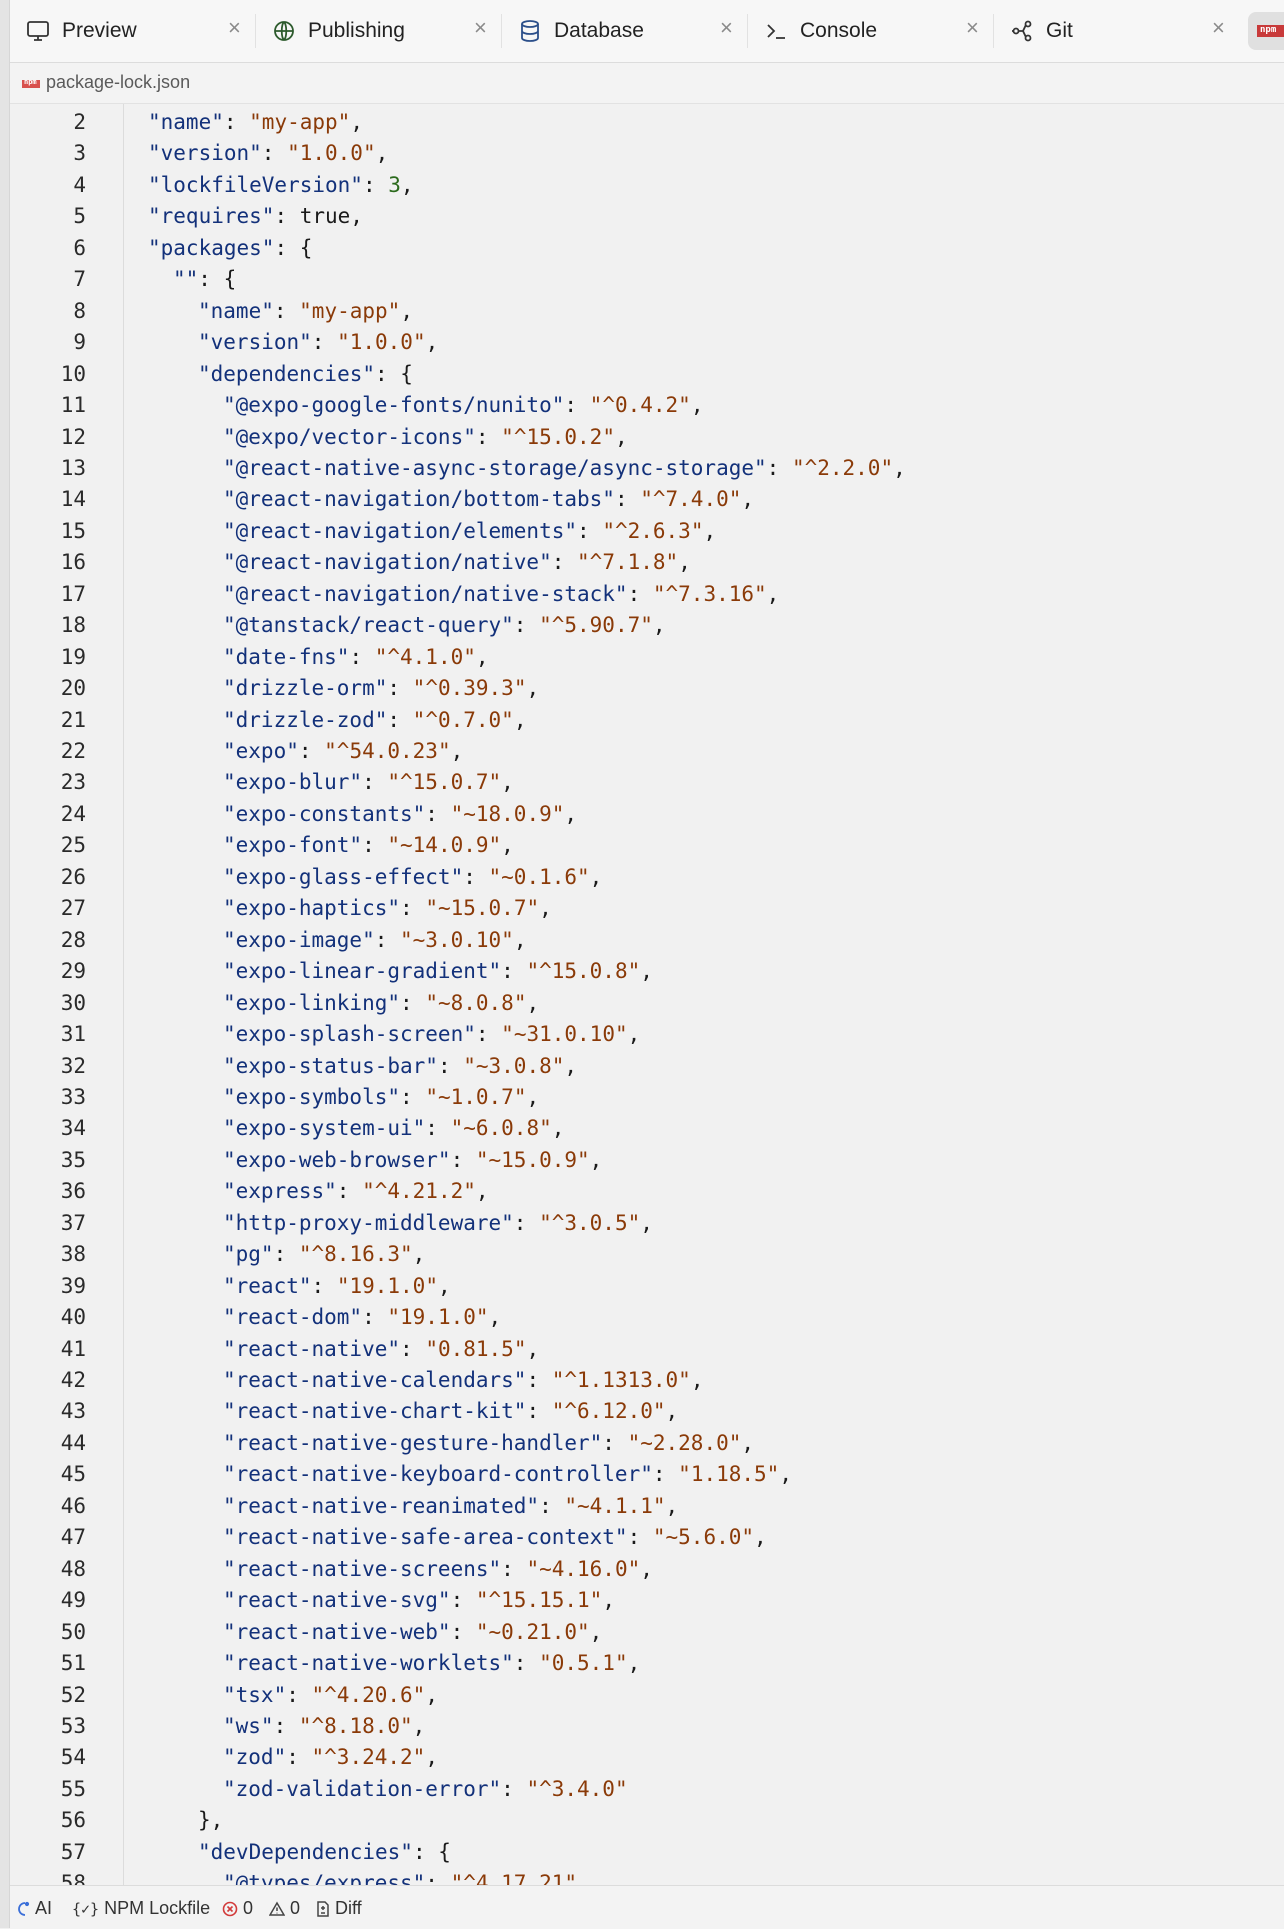 The height and width of the screenshot is (1929, 1284). What do you see at coordinates (73, 656) in the screenshot?
I see `line-number: 19` at bounding box center [73, 656].